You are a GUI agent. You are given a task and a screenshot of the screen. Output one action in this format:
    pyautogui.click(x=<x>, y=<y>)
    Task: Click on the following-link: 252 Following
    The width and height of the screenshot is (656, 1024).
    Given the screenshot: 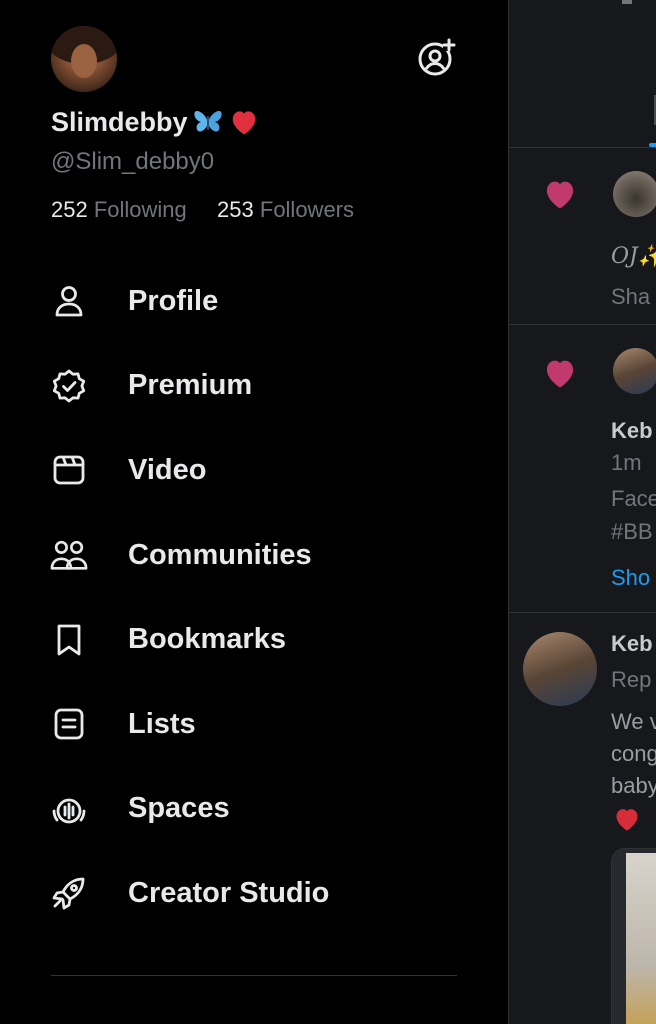 What is the action you would take?
    pyautogui.click(x=122, y=209)
    